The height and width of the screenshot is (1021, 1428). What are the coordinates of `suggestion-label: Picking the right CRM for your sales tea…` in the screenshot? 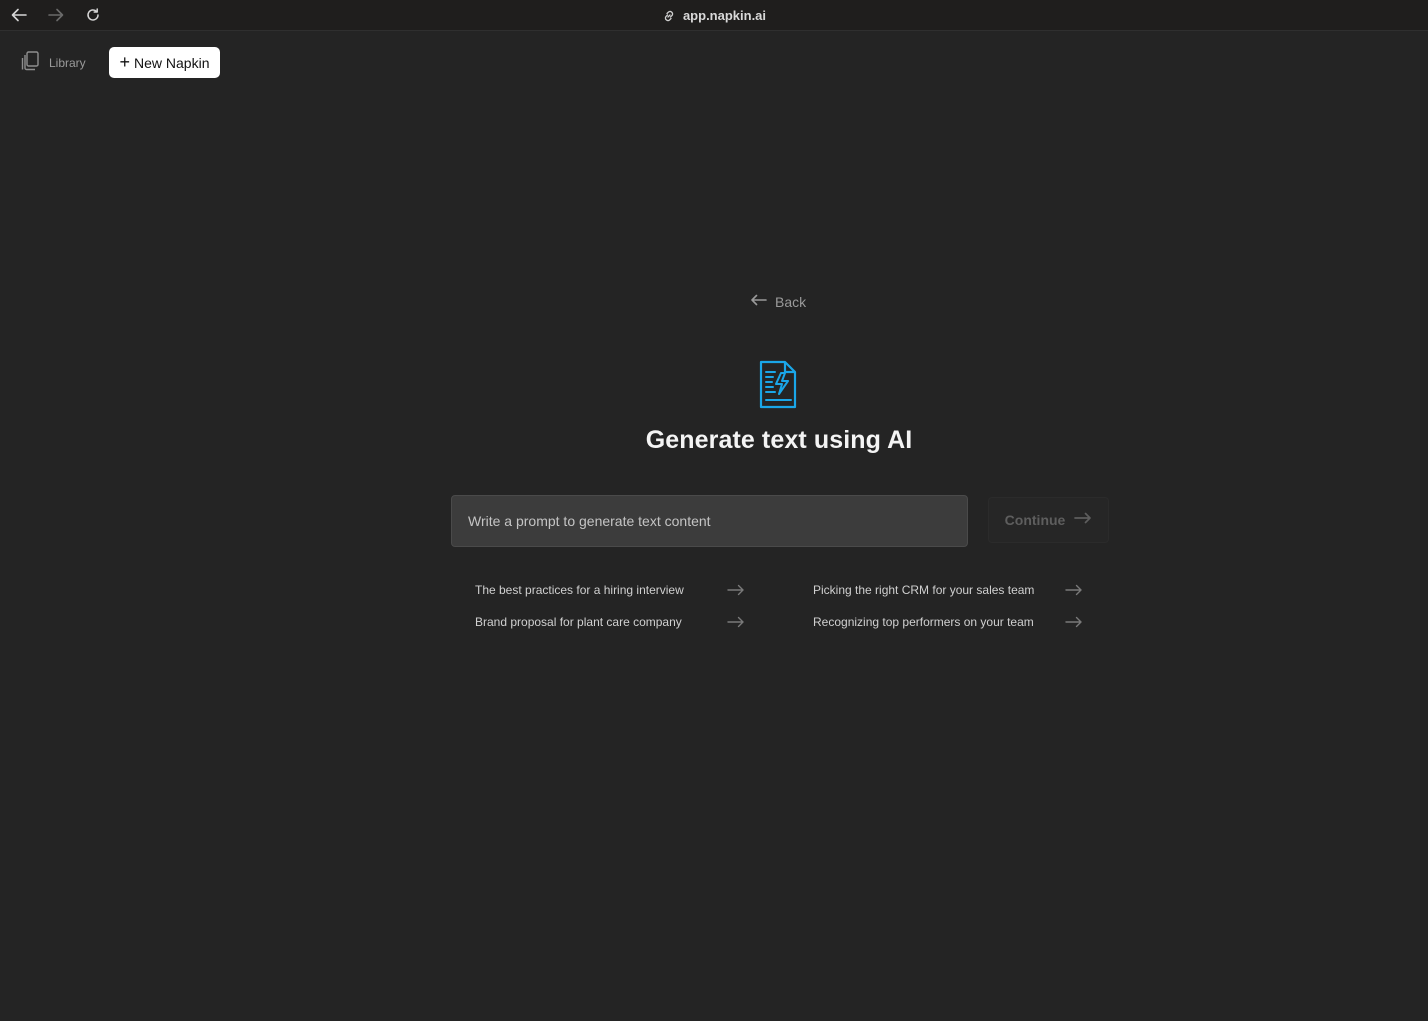 It's located at (924, 590).